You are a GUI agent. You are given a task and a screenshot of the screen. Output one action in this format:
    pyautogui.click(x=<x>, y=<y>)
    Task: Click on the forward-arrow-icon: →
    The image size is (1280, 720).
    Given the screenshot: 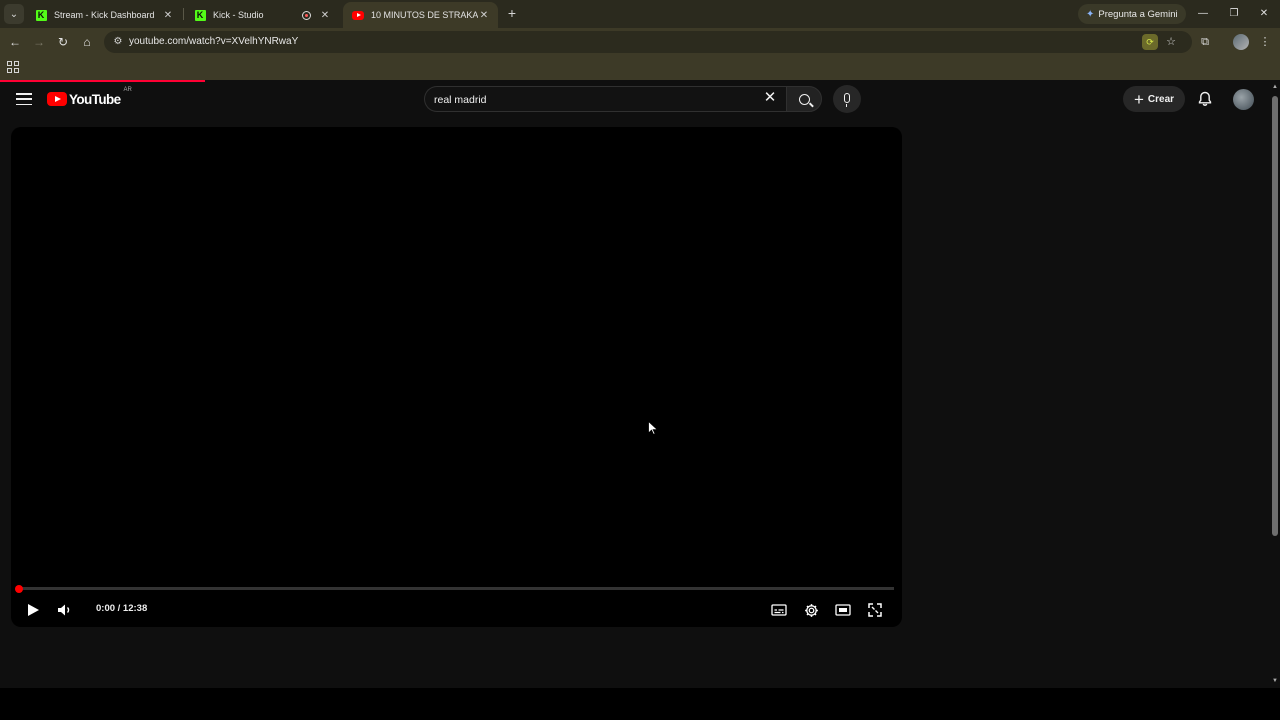 What is the action you would take?
    pyautogui.click(x=39, y=42)
    